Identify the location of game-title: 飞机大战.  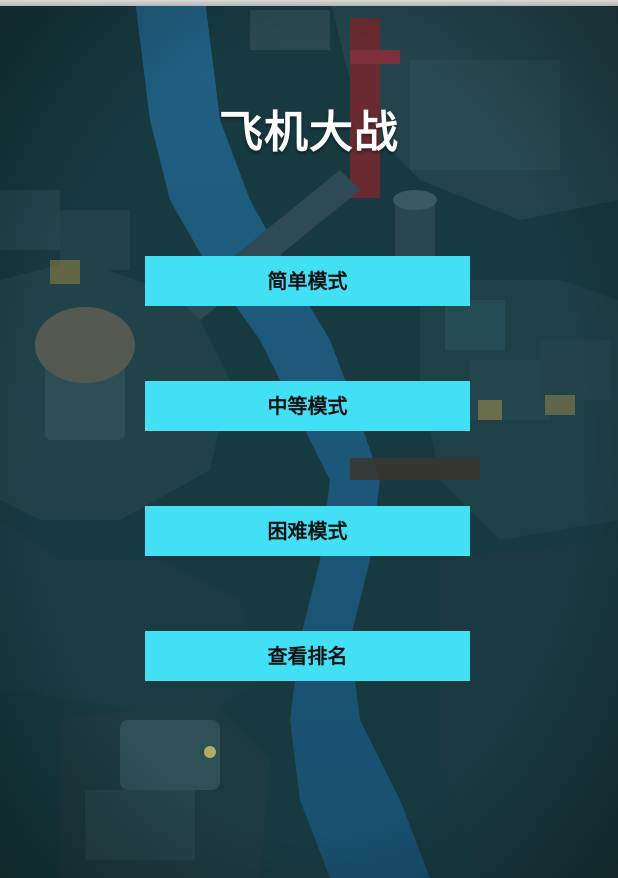
(309, 132).